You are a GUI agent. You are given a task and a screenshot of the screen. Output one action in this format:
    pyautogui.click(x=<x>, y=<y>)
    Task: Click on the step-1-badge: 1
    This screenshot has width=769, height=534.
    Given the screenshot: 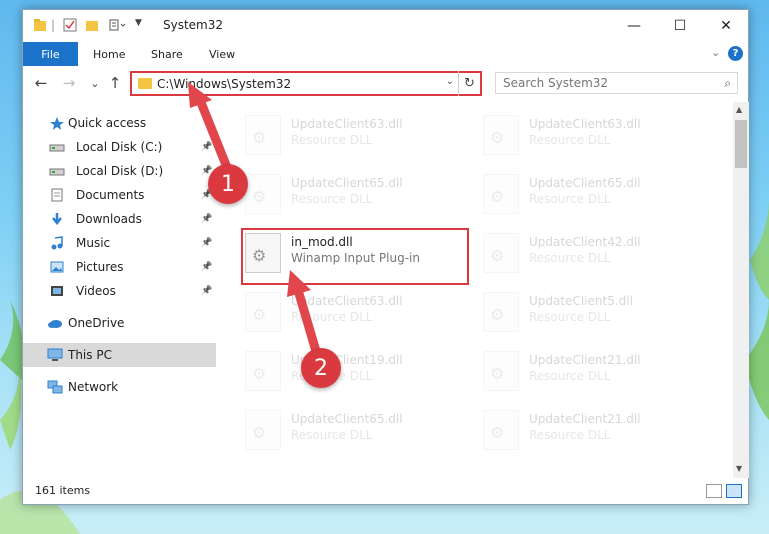 What is the action you would take?
    pyautogui.click(x=228, y=184)
    